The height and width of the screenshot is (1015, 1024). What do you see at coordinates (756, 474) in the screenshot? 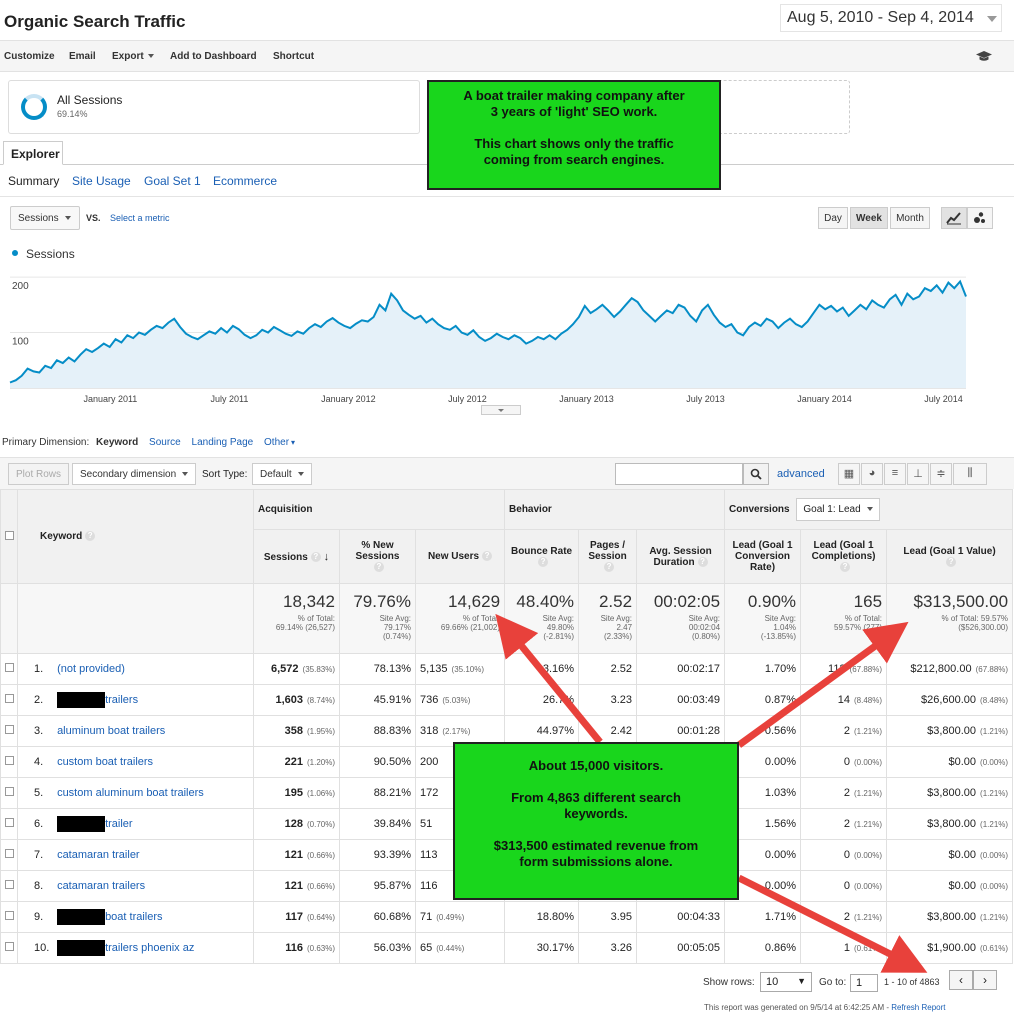
I see `search-button` at bounding box center [756, 474].